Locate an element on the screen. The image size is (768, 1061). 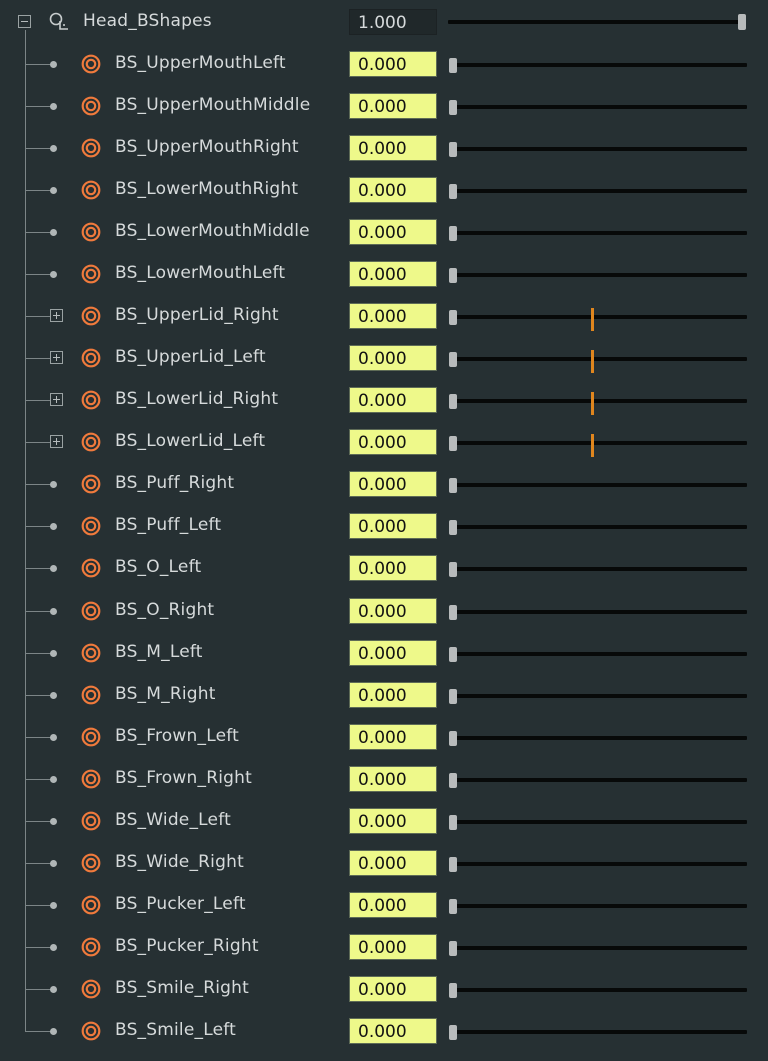
head-slider-track is located at coordinates (596, 22).